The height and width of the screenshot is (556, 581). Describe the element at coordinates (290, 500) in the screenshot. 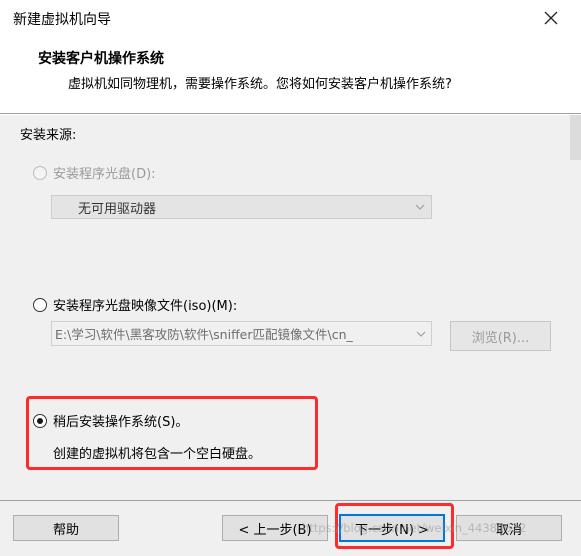

I see `footer-divider` at that location.